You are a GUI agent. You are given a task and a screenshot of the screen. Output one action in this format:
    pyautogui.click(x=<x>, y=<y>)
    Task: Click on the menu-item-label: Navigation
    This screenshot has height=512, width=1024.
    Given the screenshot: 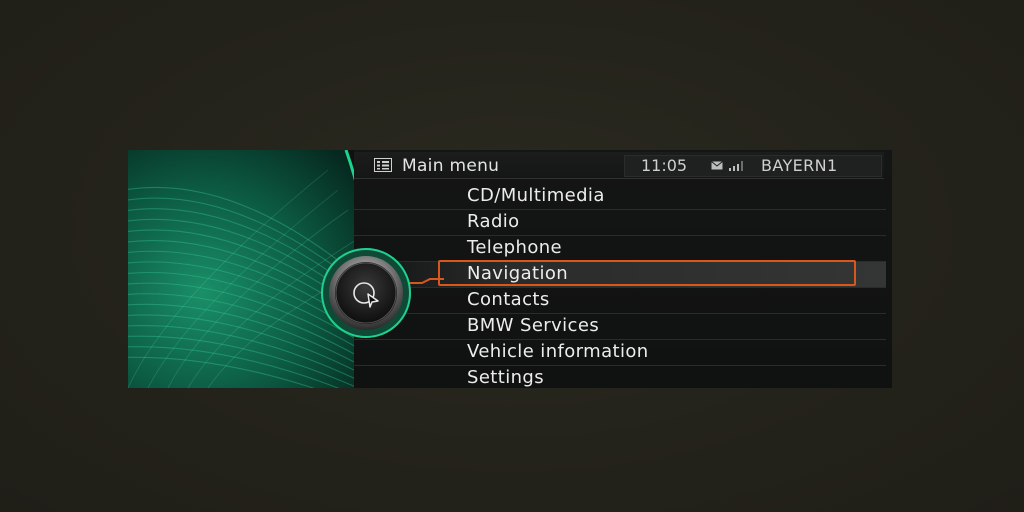 What is the action you would take?
    pyautogui.click(x=518, y=273)
    